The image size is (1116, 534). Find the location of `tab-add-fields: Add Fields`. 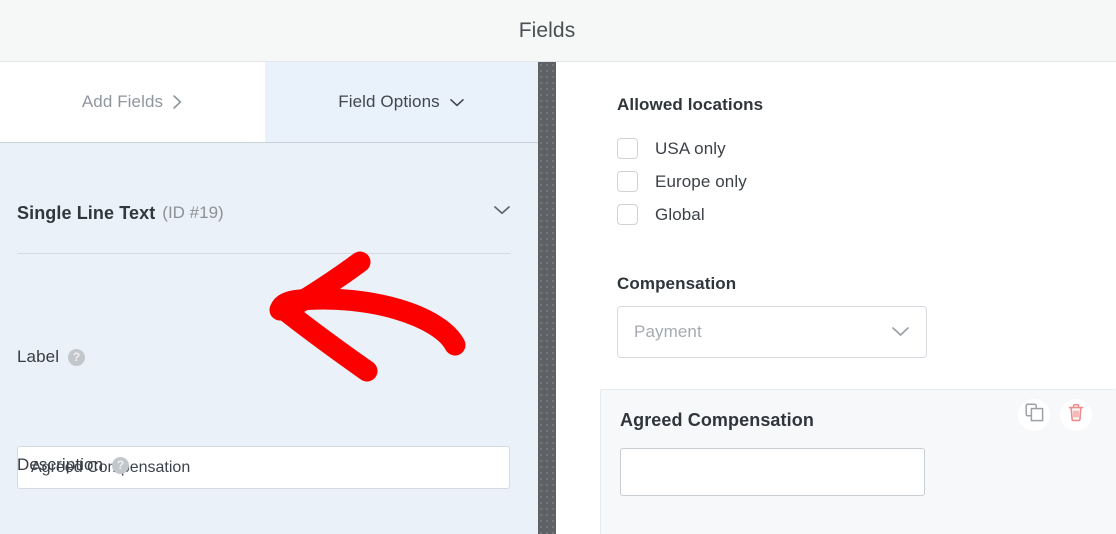

tab-add-fields: Add Fields is located at coordinates (132, 102).